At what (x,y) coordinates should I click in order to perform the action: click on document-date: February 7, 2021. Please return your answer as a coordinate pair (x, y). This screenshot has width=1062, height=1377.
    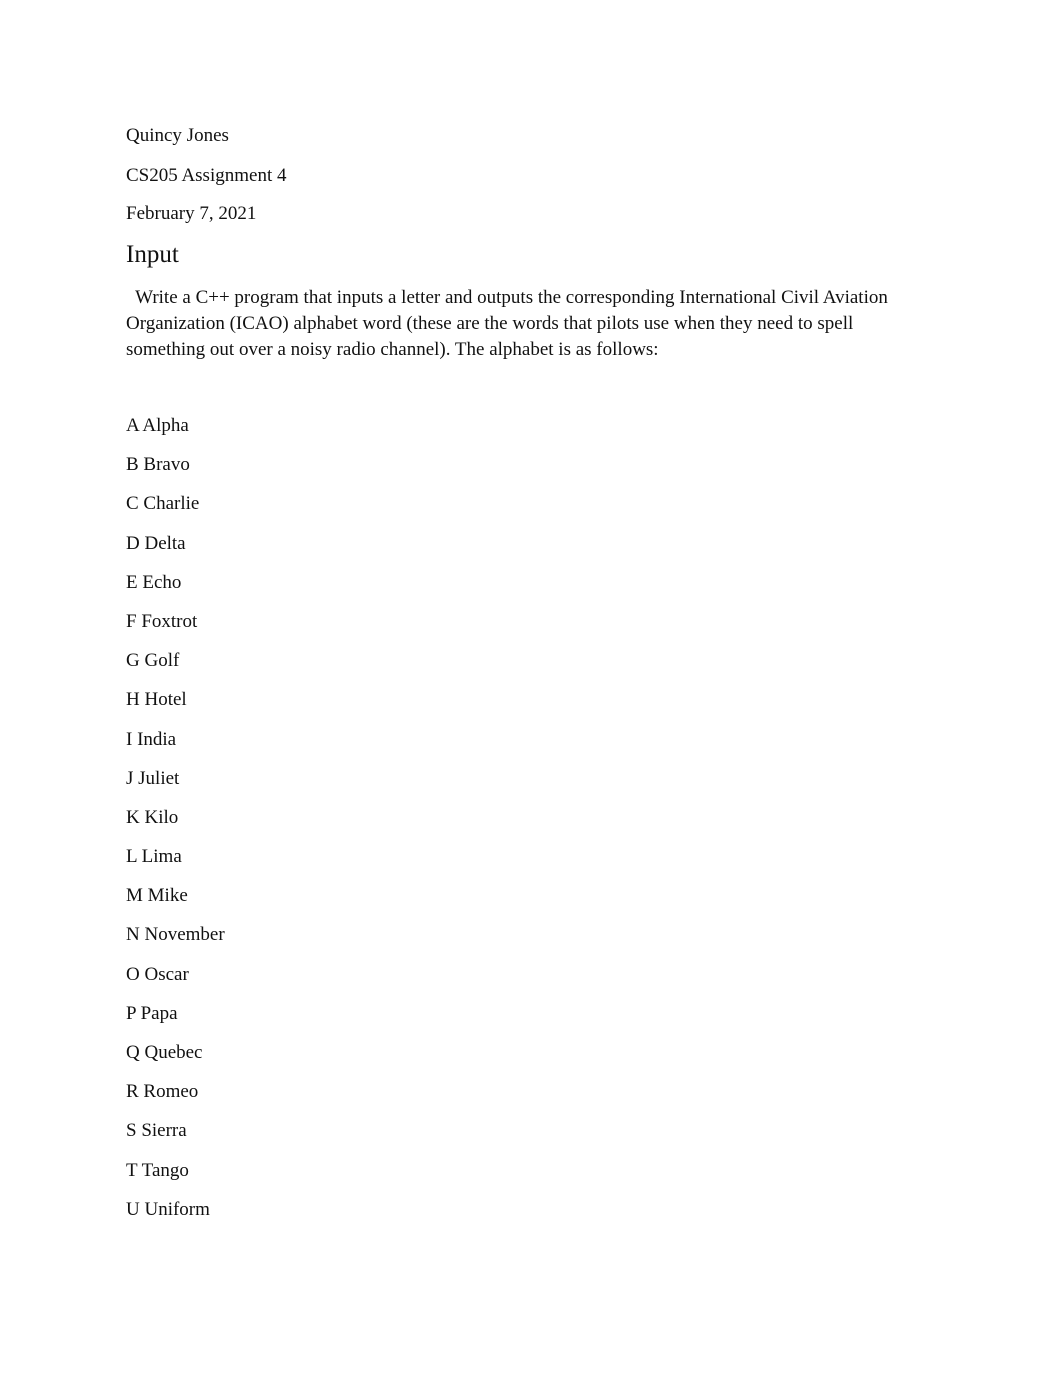
    Looking at the image, I should click on (191, 213).